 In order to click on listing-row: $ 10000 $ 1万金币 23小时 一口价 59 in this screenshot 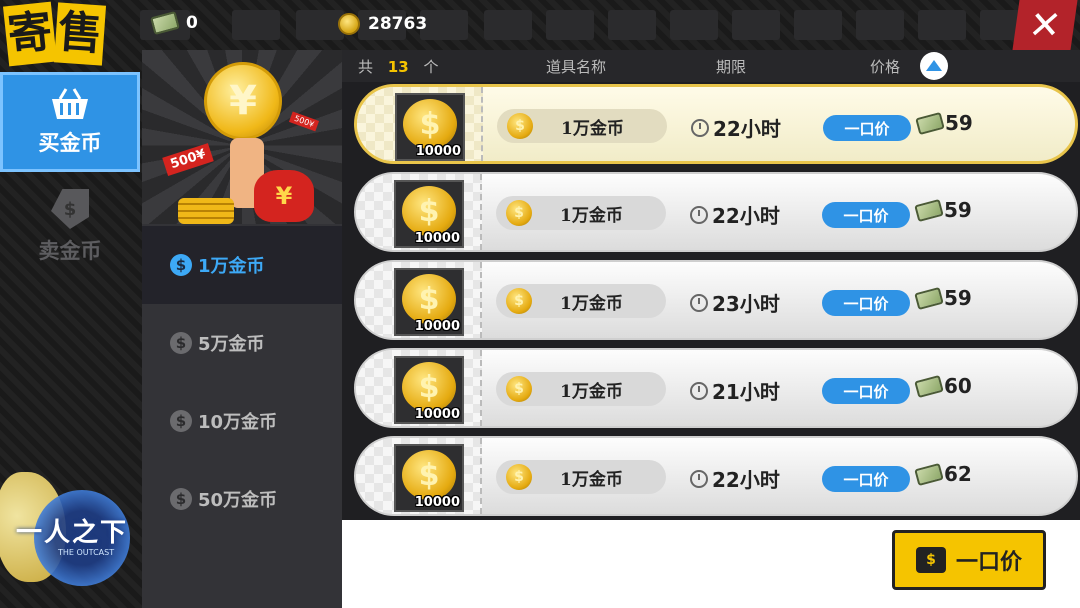, I will do `click(716, 300)`.